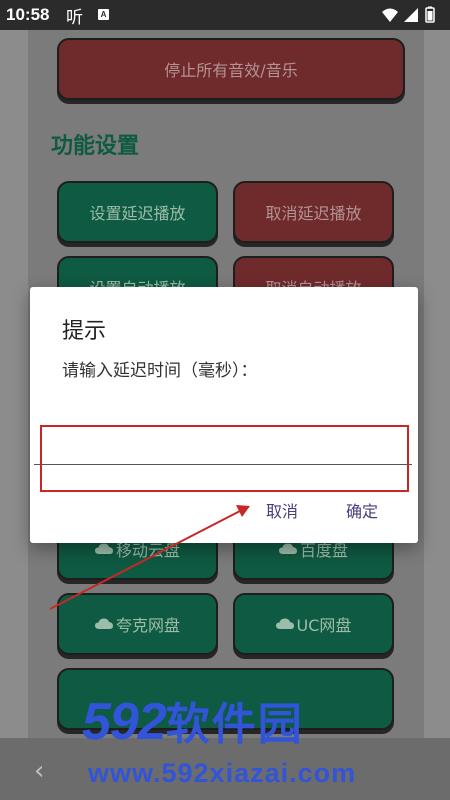  What do you see at coordinates (124, 722) in the screenshot?
I see `watermark-number: 592` at bounding box center [124, 722].